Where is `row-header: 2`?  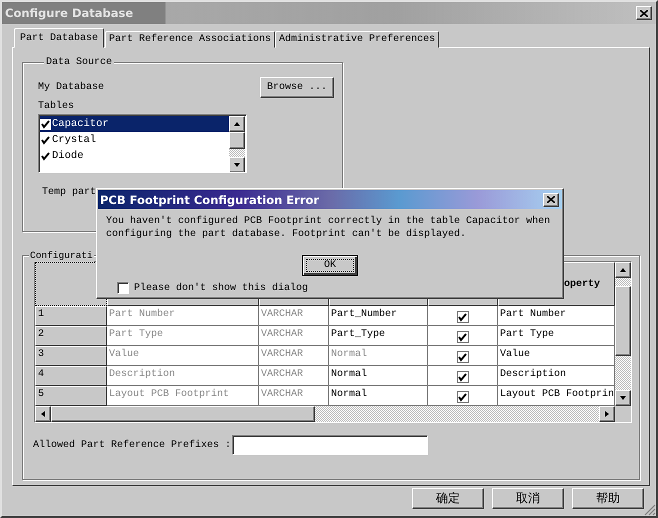 row-header: 2 is located at coordinates (71, 336).